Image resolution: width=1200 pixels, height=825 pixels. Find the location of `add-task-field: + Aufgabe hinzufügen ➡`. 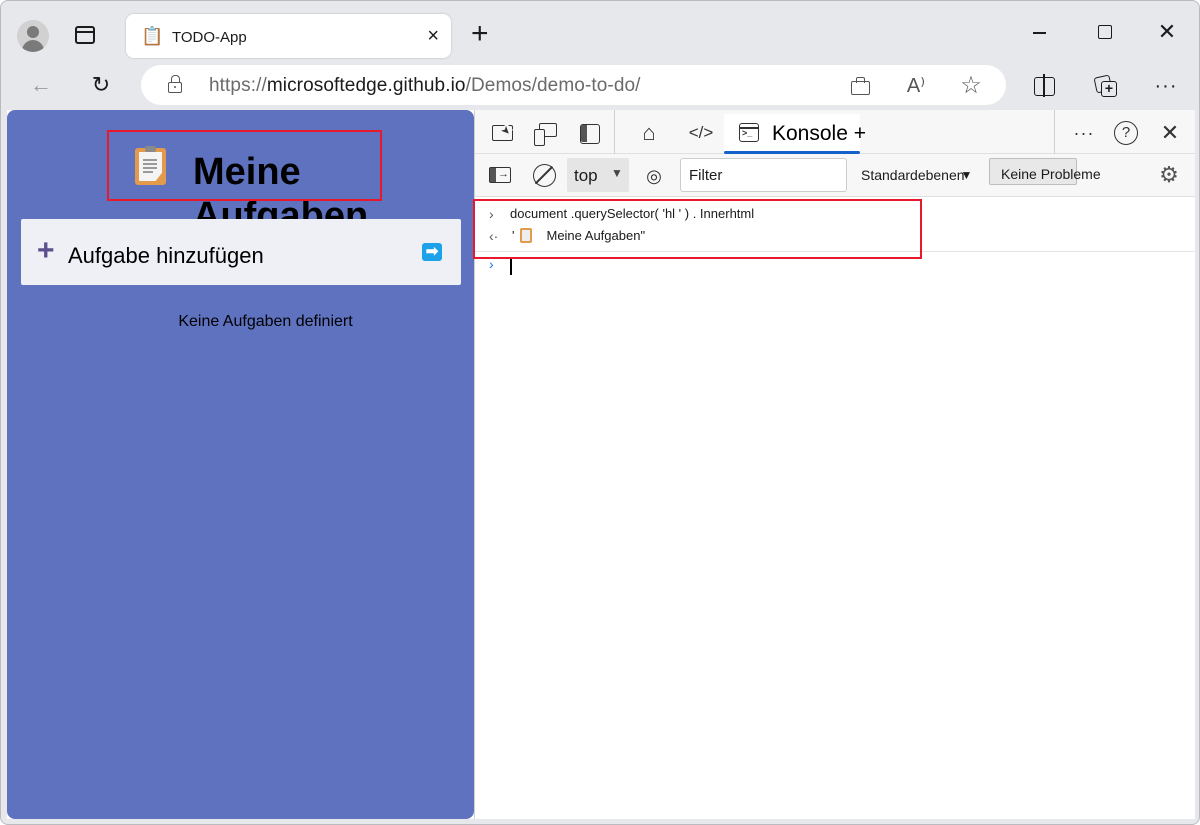

add-task-field: + Aufgabe hinzufügen ➡ is located at coordinates (241, 252).